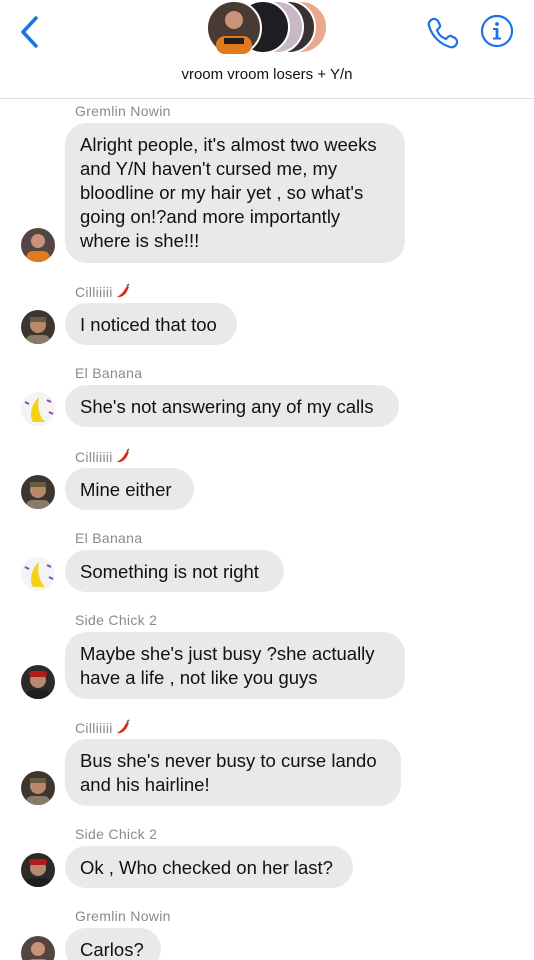 This screenshot has width=534, height=960. Describe the element at coordinates (209, 168) in the screenshot. I see `message-line: and Y/N haven't cursed me, my` at that location.